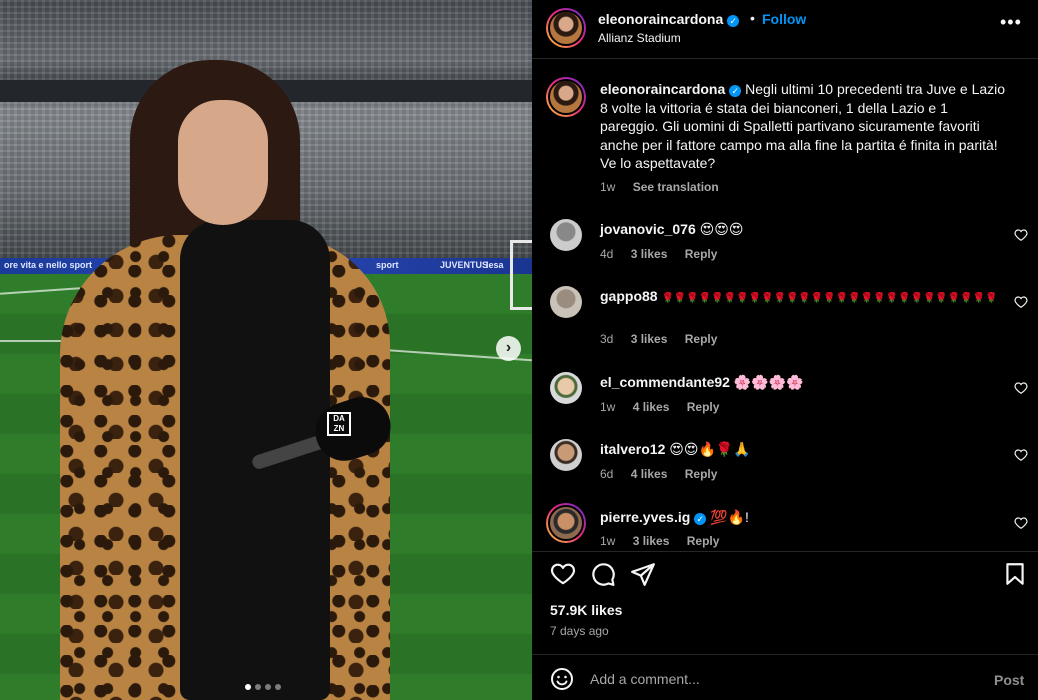  I want to click on comment-body: jovanovic_076 😍😍😍, so click(800, 229).